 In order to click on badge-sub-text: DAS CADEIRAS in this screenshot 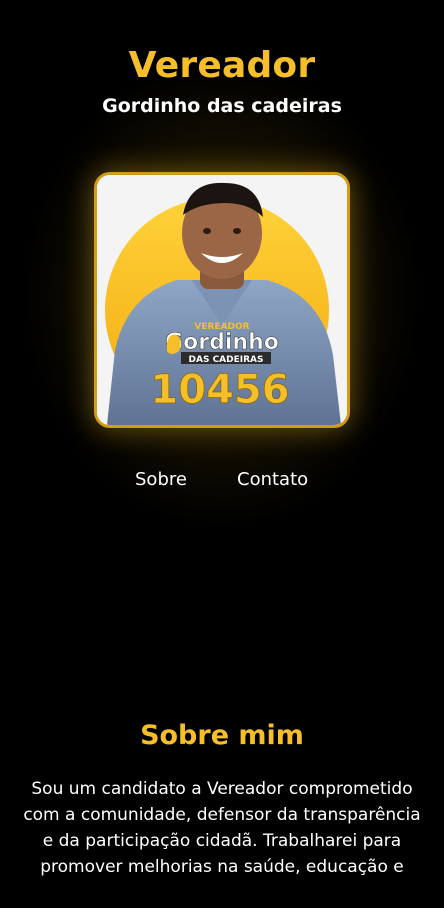, I will do `click(226, 360)`.